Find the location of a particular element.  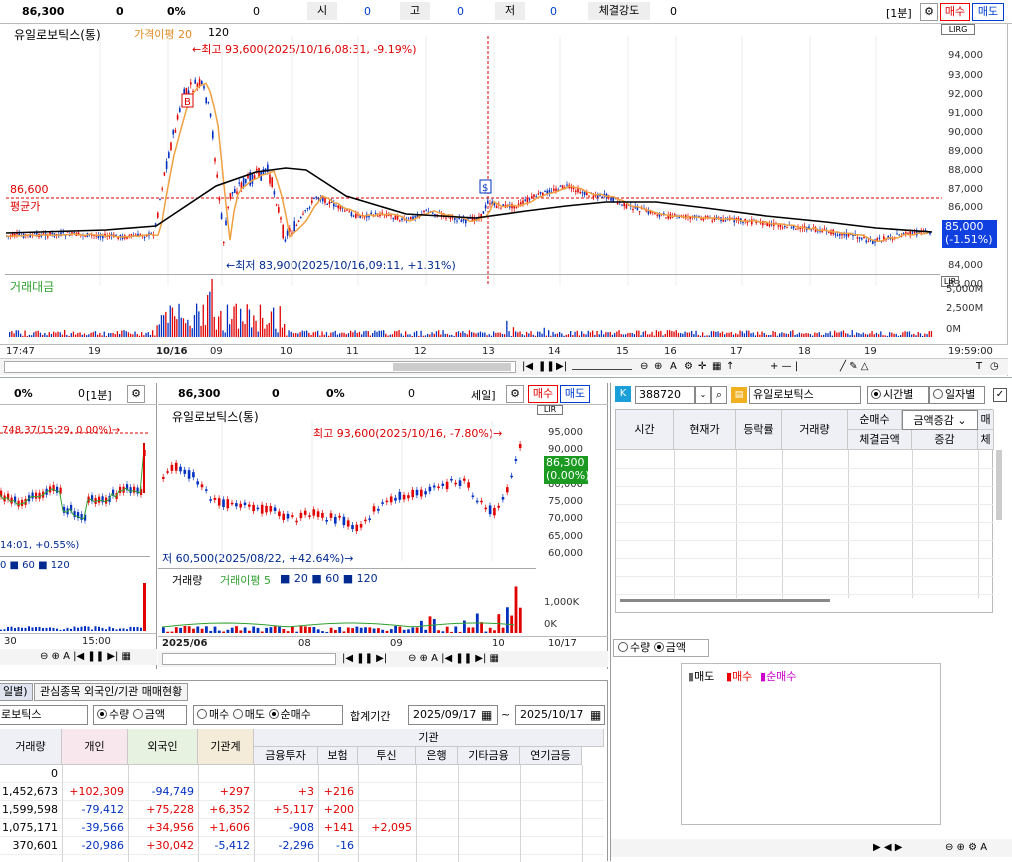

sell-button: 매도 is located at coordinates (988, 12).